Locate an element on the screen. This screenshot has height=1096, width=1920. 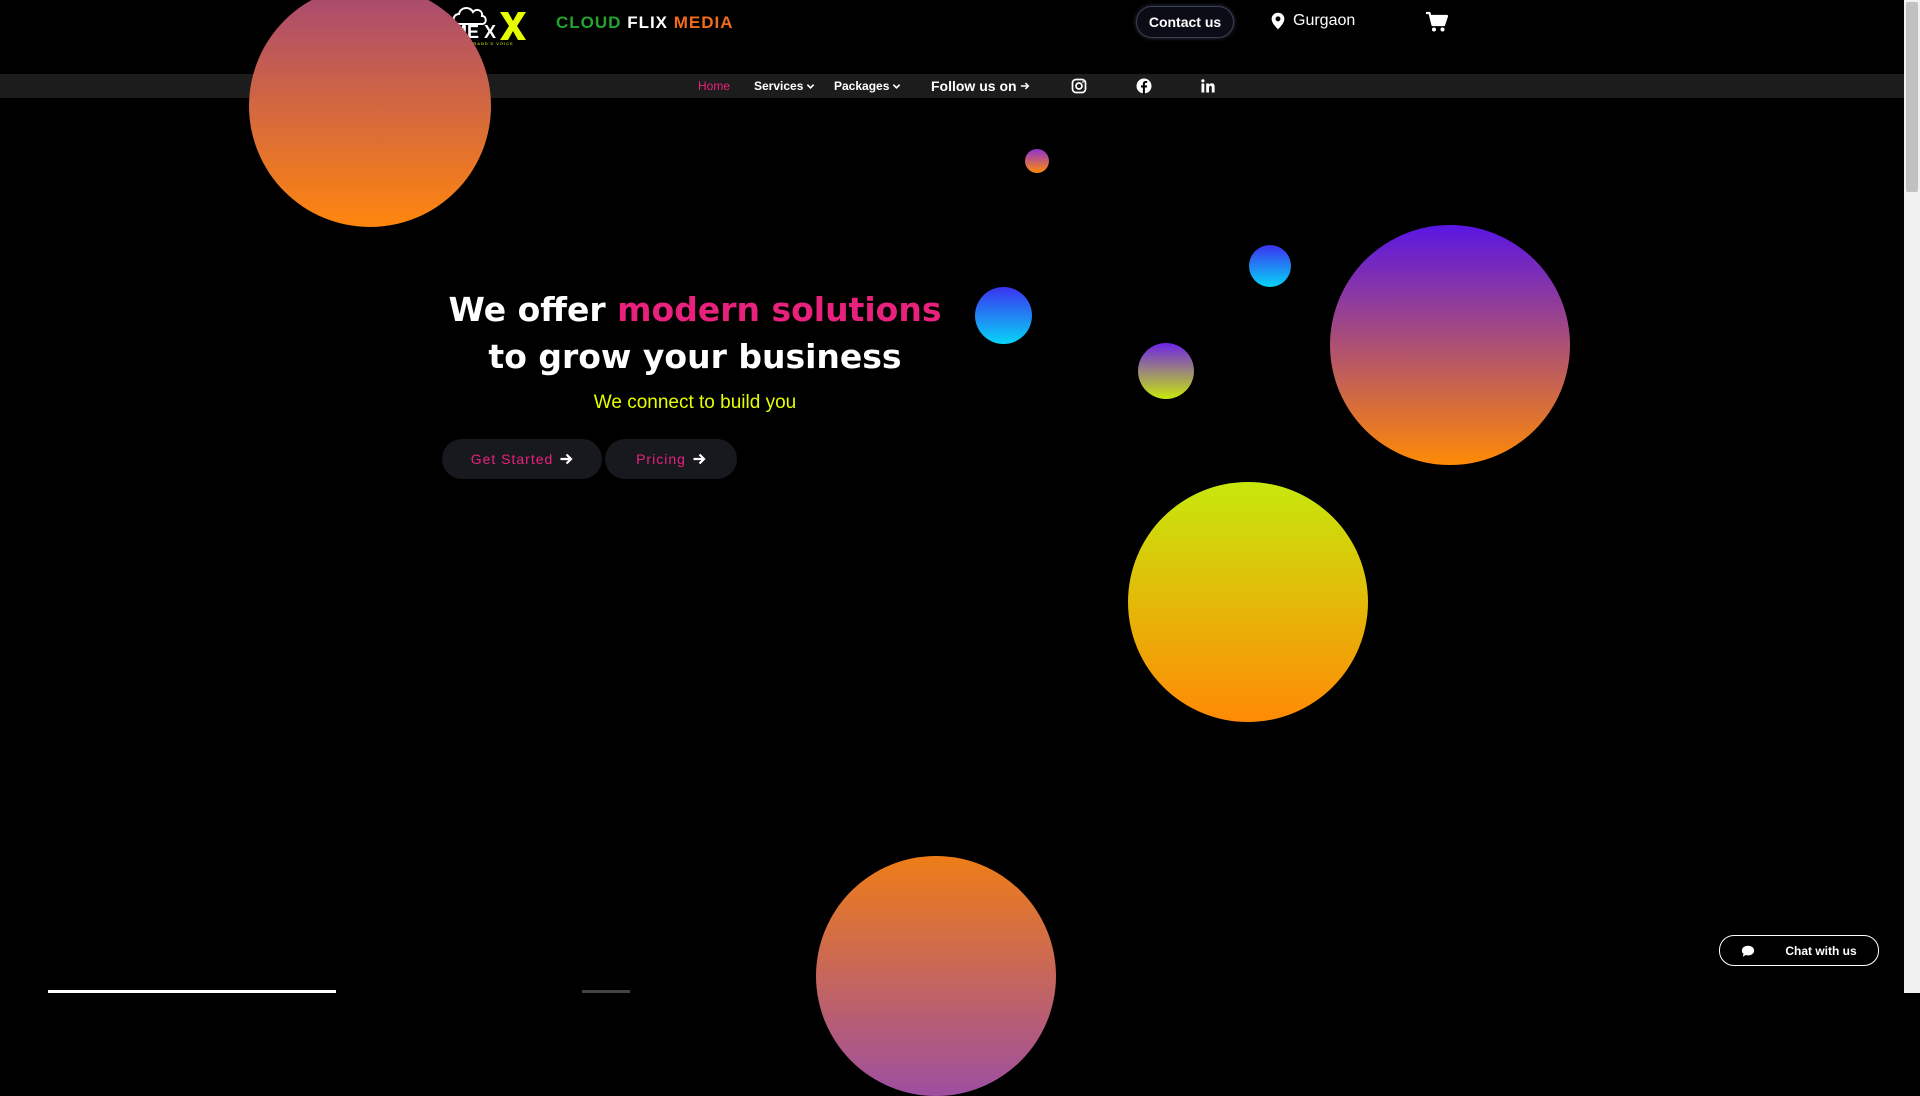
chat-bubble-icon is located at coordinates (1748, 951).